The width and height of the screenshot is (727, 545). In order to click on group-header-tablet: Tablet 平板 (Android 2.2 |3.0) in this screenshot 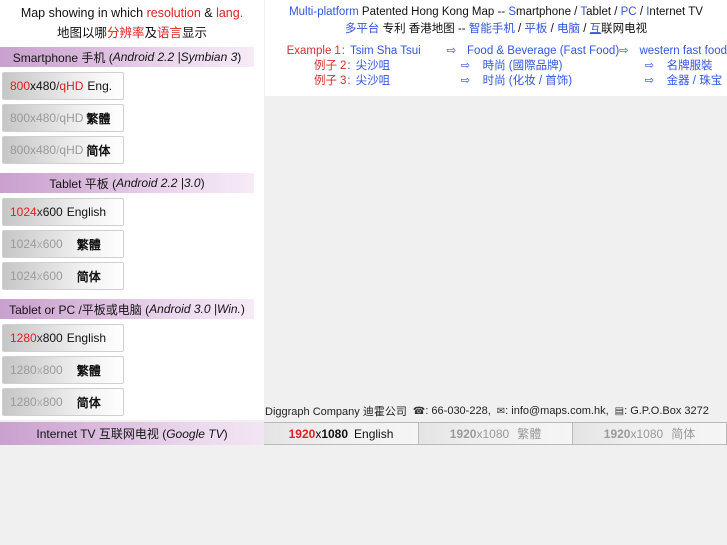, I will do `click(127, 183)`.